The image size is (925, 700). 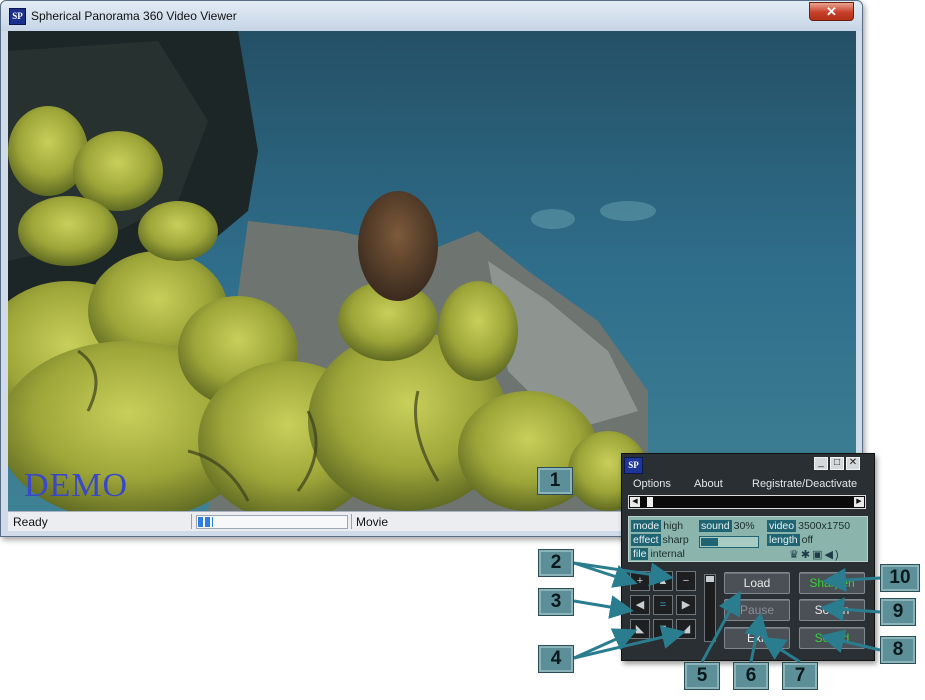 What do you see at coordinates (751, 676) in the screenshot?
I see `callout-6: 6` at bounding box center [751, 676].